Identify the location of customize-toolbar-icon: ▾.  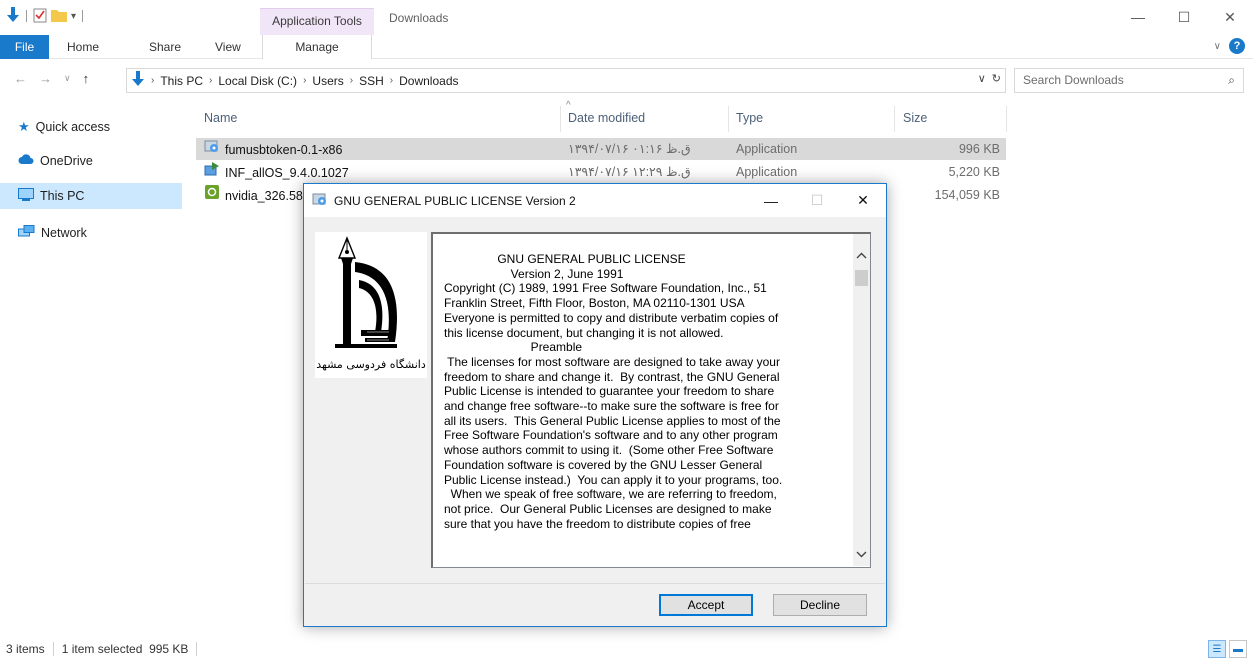
(73, 16).